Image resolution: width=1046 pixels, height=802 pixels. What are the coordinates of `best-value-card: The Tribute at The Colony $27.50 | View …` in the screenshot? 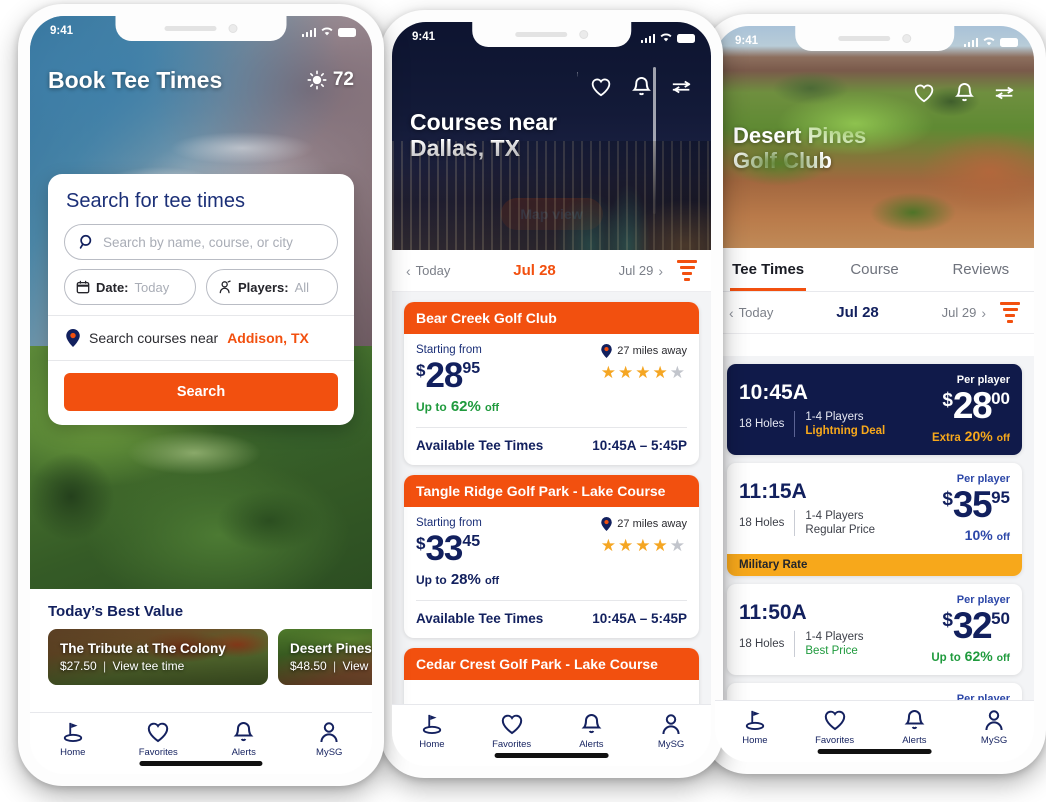 It's located at (158, 657).